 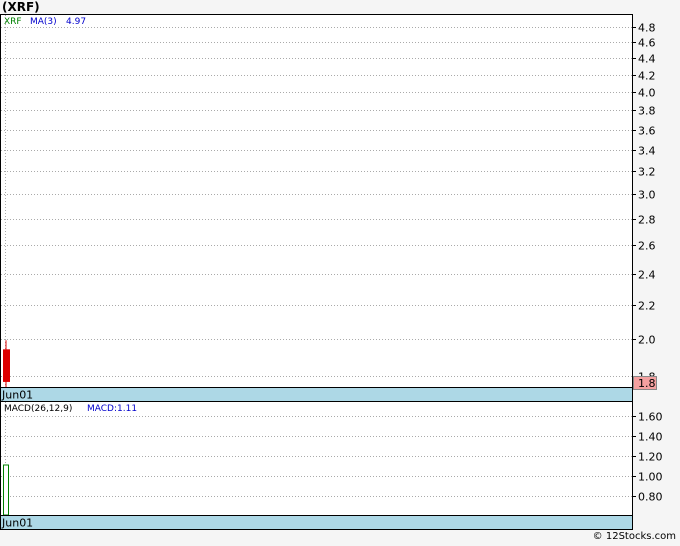 What do you see at coordinates (650, 417) in the screenshot?
I see `macd-tick-label: 1.60` at bounding box center [650, 417].